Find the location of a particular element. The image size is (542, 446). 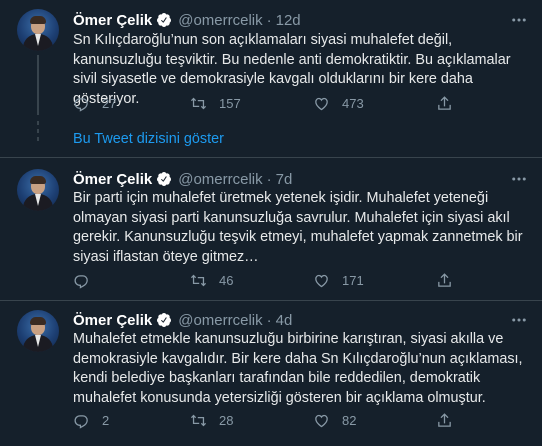

reply-button is located at coordinates (87, 280).